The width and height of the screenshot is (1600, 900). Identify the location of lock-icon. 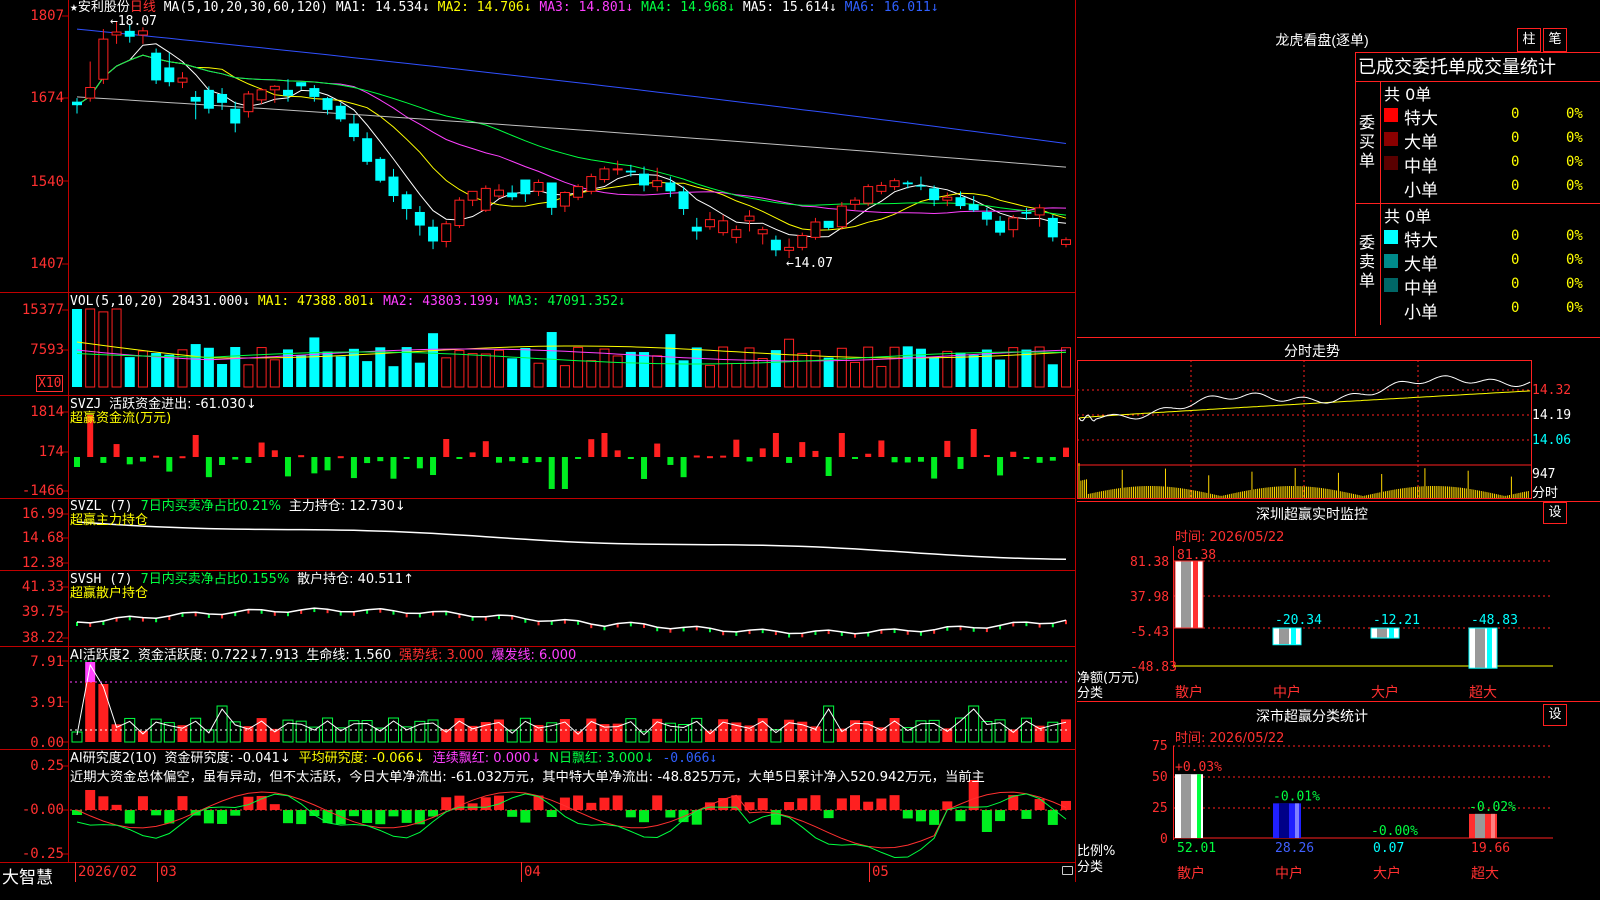
(1067, 870).